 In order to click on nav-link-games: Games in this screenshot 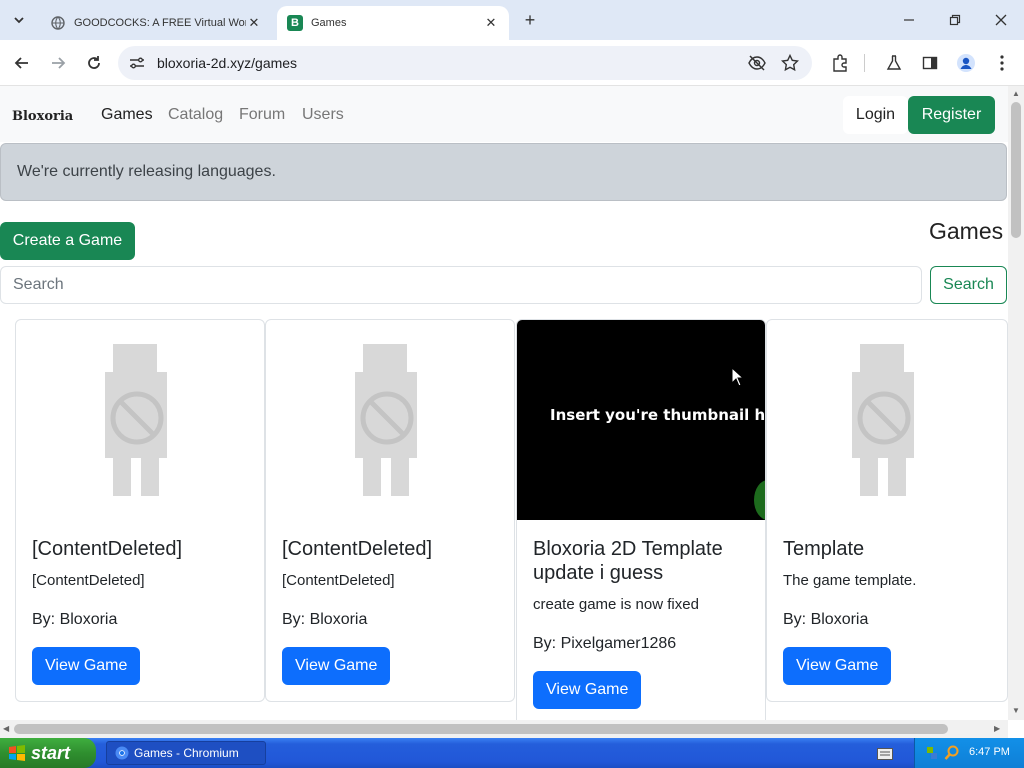, I will do `click(127, 115)`.